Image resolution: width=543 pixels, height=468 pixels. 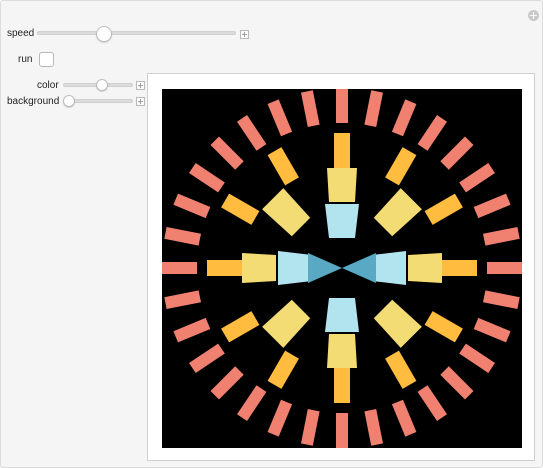 What do you see at coordinates (533, 15) in the screenshot?
I see `options-plus-icon: +` at bounding box center [533, 15].